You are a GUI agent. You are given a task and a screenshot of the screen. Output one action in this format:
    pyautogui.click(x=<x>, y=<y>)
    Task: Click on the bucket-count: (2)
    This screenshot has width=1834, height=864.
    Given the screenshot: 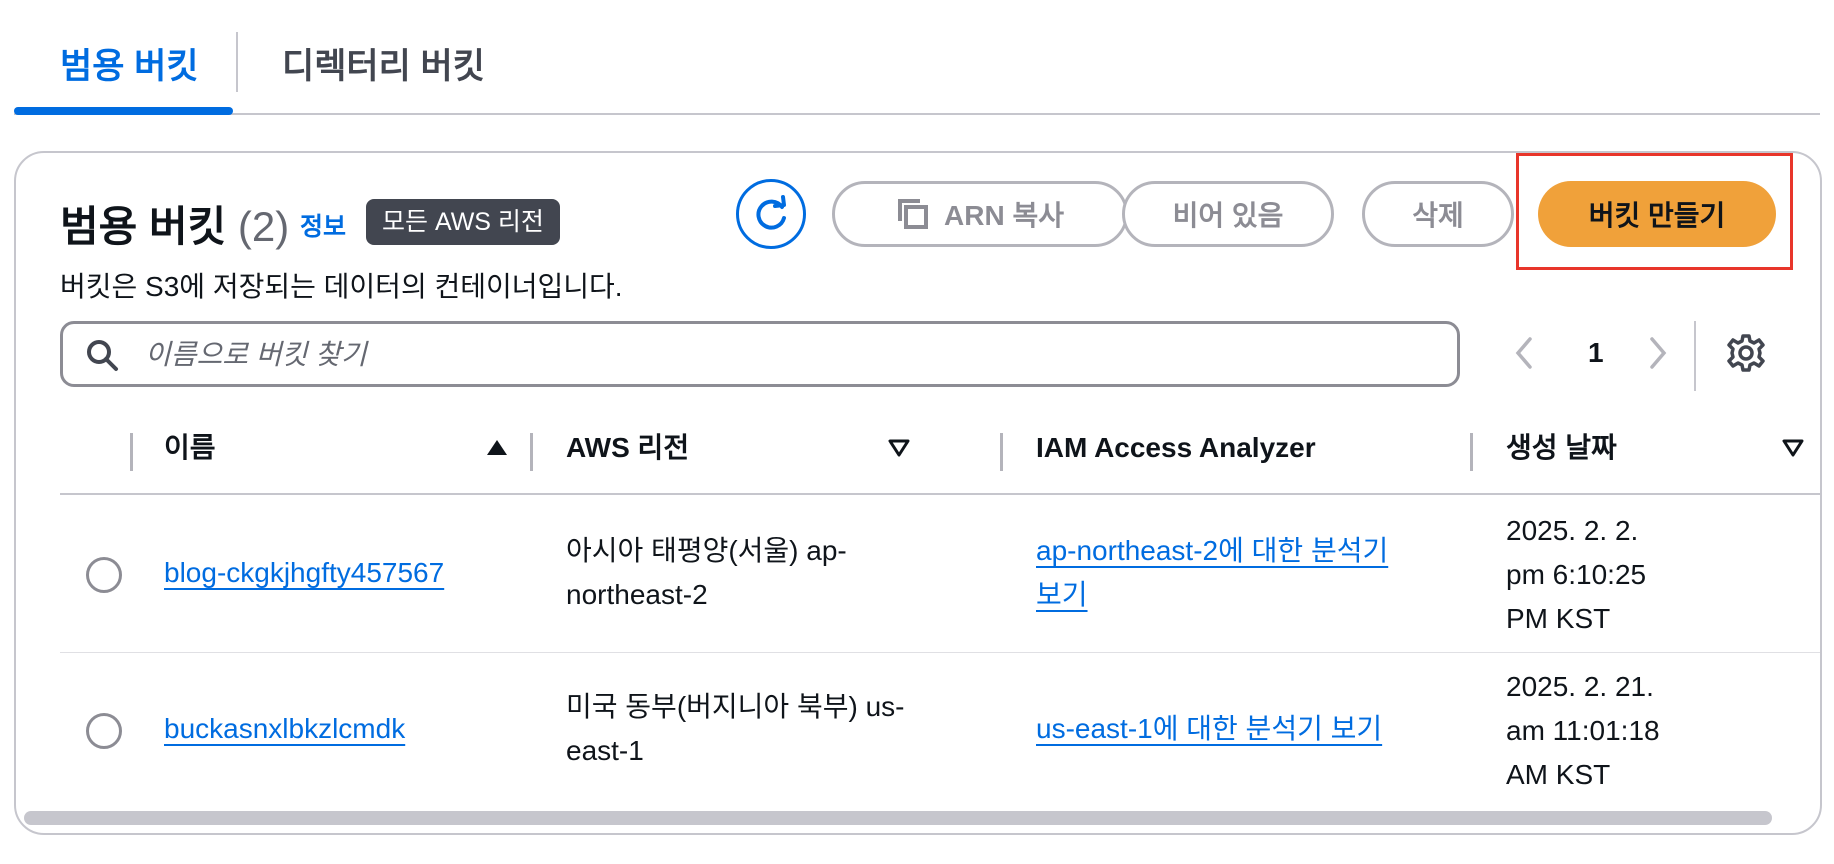 What is the action you would take?
    pyautogui.click(x=263, y=226)
    